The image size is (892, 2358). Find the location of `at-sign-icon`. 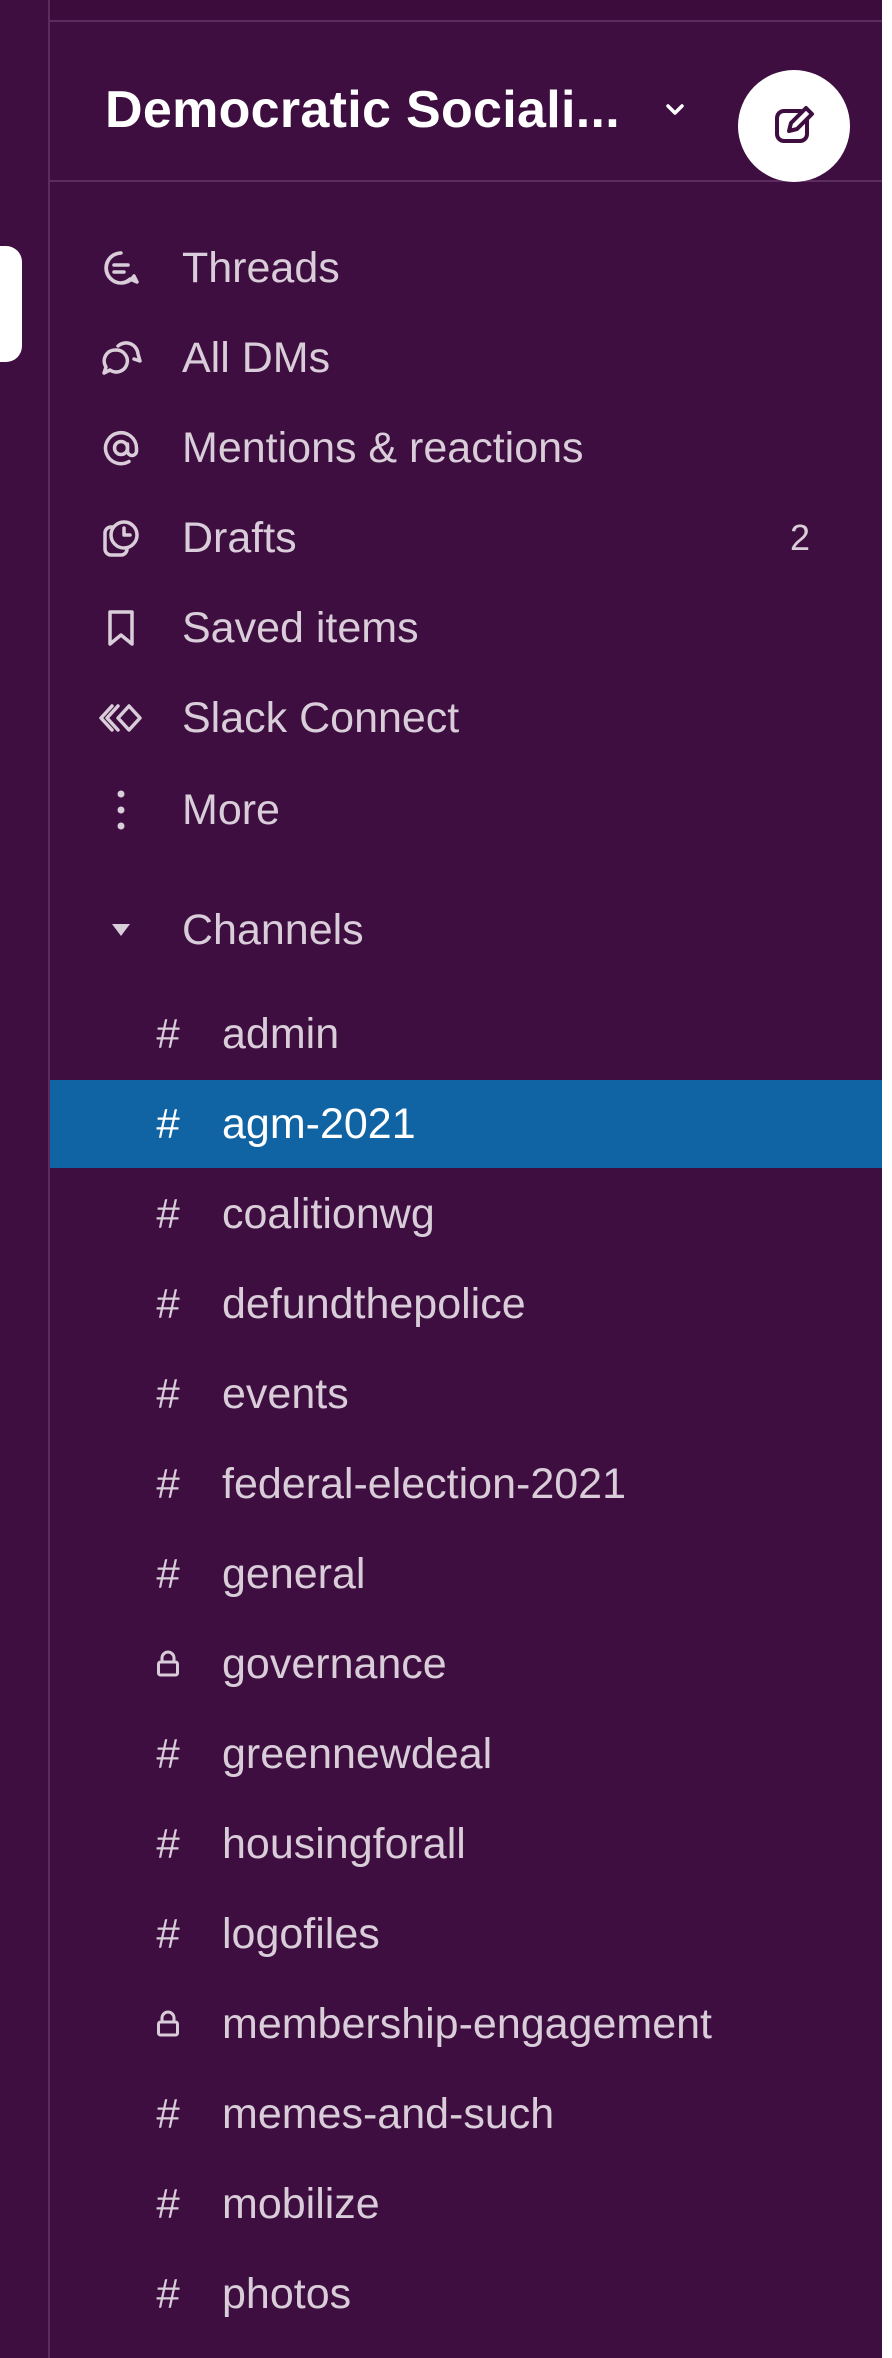

at-sign-icon is located at coordinates (121, 448).